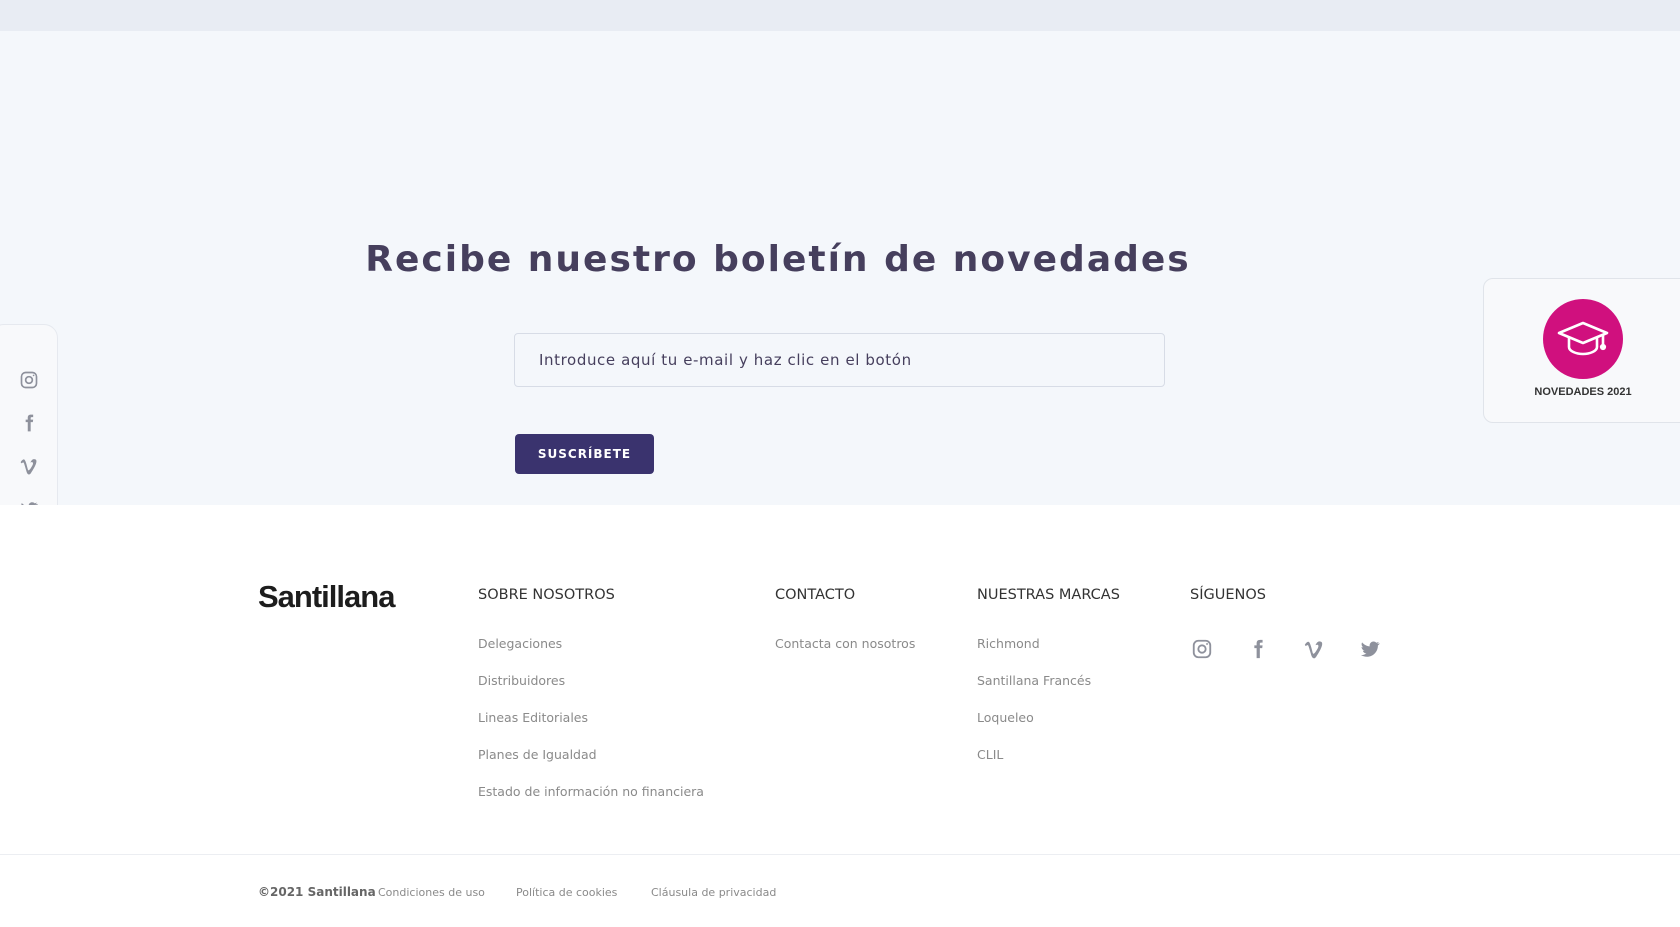 This screenshot has height=927, width=1680. What do you see at coordinates (1048, 766) in the screenshot?
I see `footer-link-clil: CLIL` at bounding box center [1048, 766].